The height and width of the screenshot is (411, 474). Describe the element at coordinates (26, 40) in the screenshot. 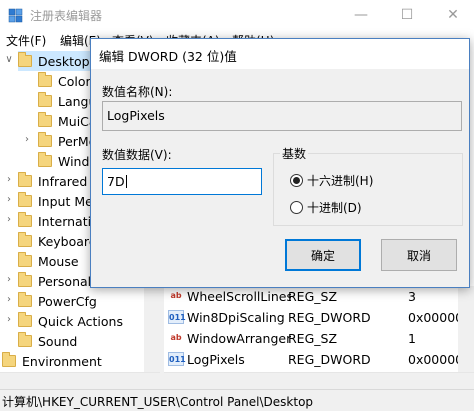

I see `menu-file: 文件(F)` at that location.